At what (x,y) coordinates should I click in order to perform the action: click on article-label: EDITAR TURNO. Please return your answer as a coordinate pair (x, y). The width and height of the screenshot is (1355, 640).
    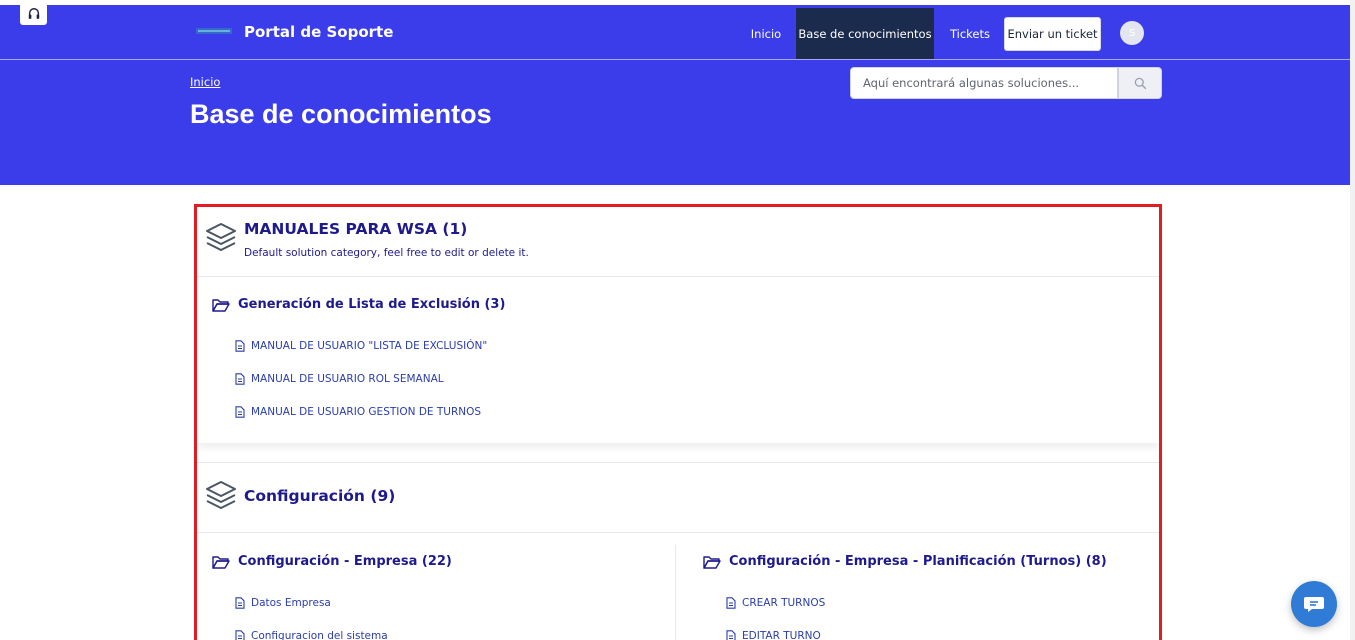
    Looking at the image, I should click on (781, 635).